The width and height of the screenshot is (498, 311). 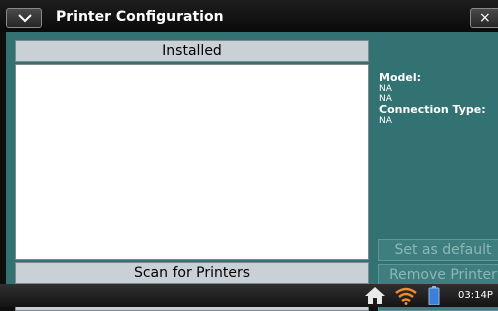 I want to click on connection-type-label: Connection Type:, so click(x=432, y=109).